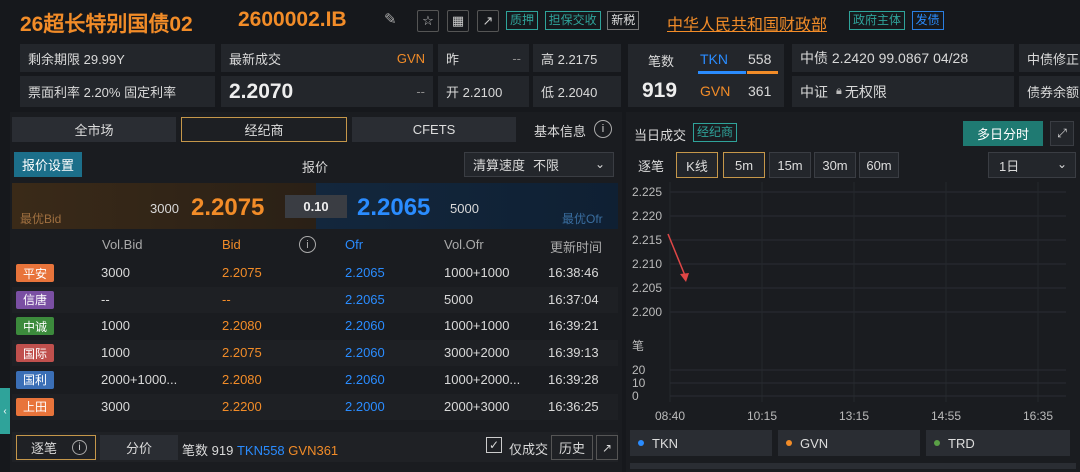  What do you see at coordinates (242, 353) in the screenshot?
I see `cell-bid: 2.2075` at bounding box center [242, 353].